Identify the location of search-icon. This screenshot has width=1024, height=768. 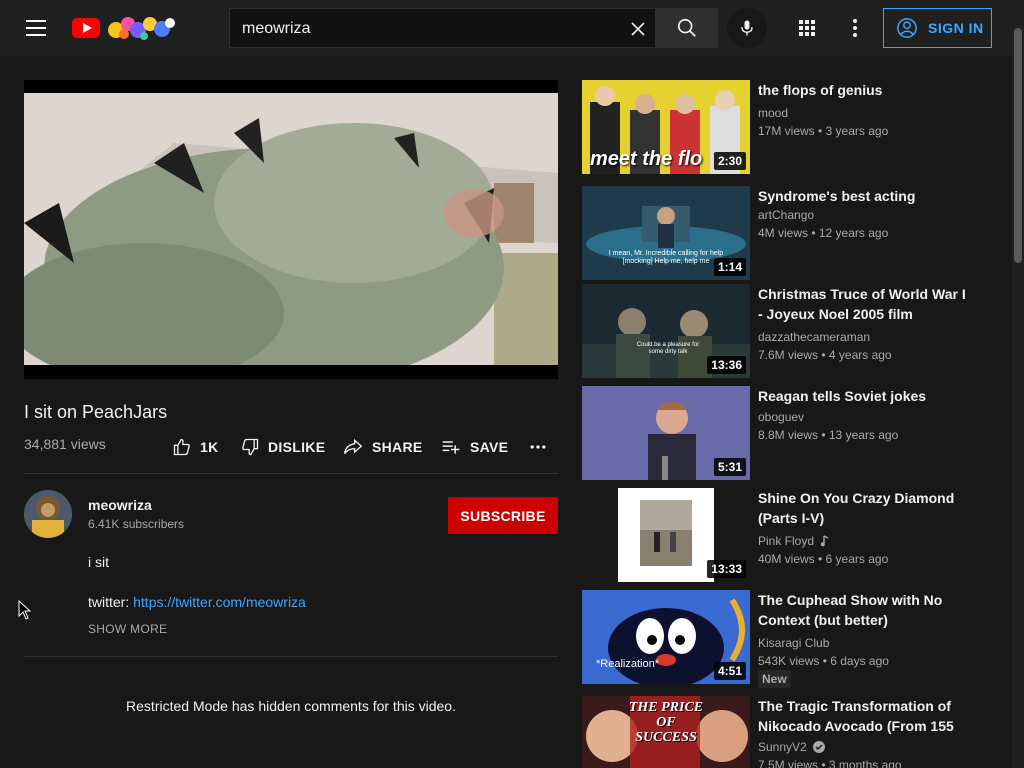
(686, 27).